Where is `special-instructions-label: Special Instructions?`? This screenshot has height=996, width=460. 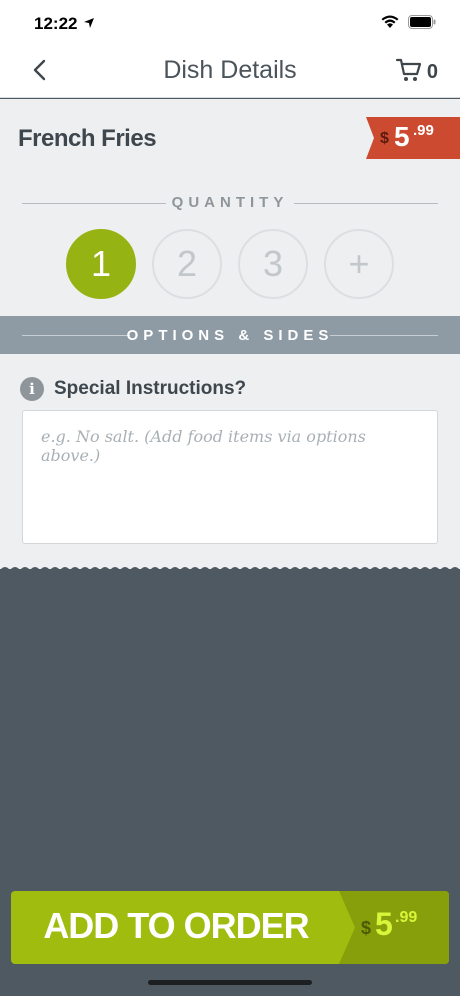 special-instructions-label: Special Instructions? is located at coordinates (150, 388).